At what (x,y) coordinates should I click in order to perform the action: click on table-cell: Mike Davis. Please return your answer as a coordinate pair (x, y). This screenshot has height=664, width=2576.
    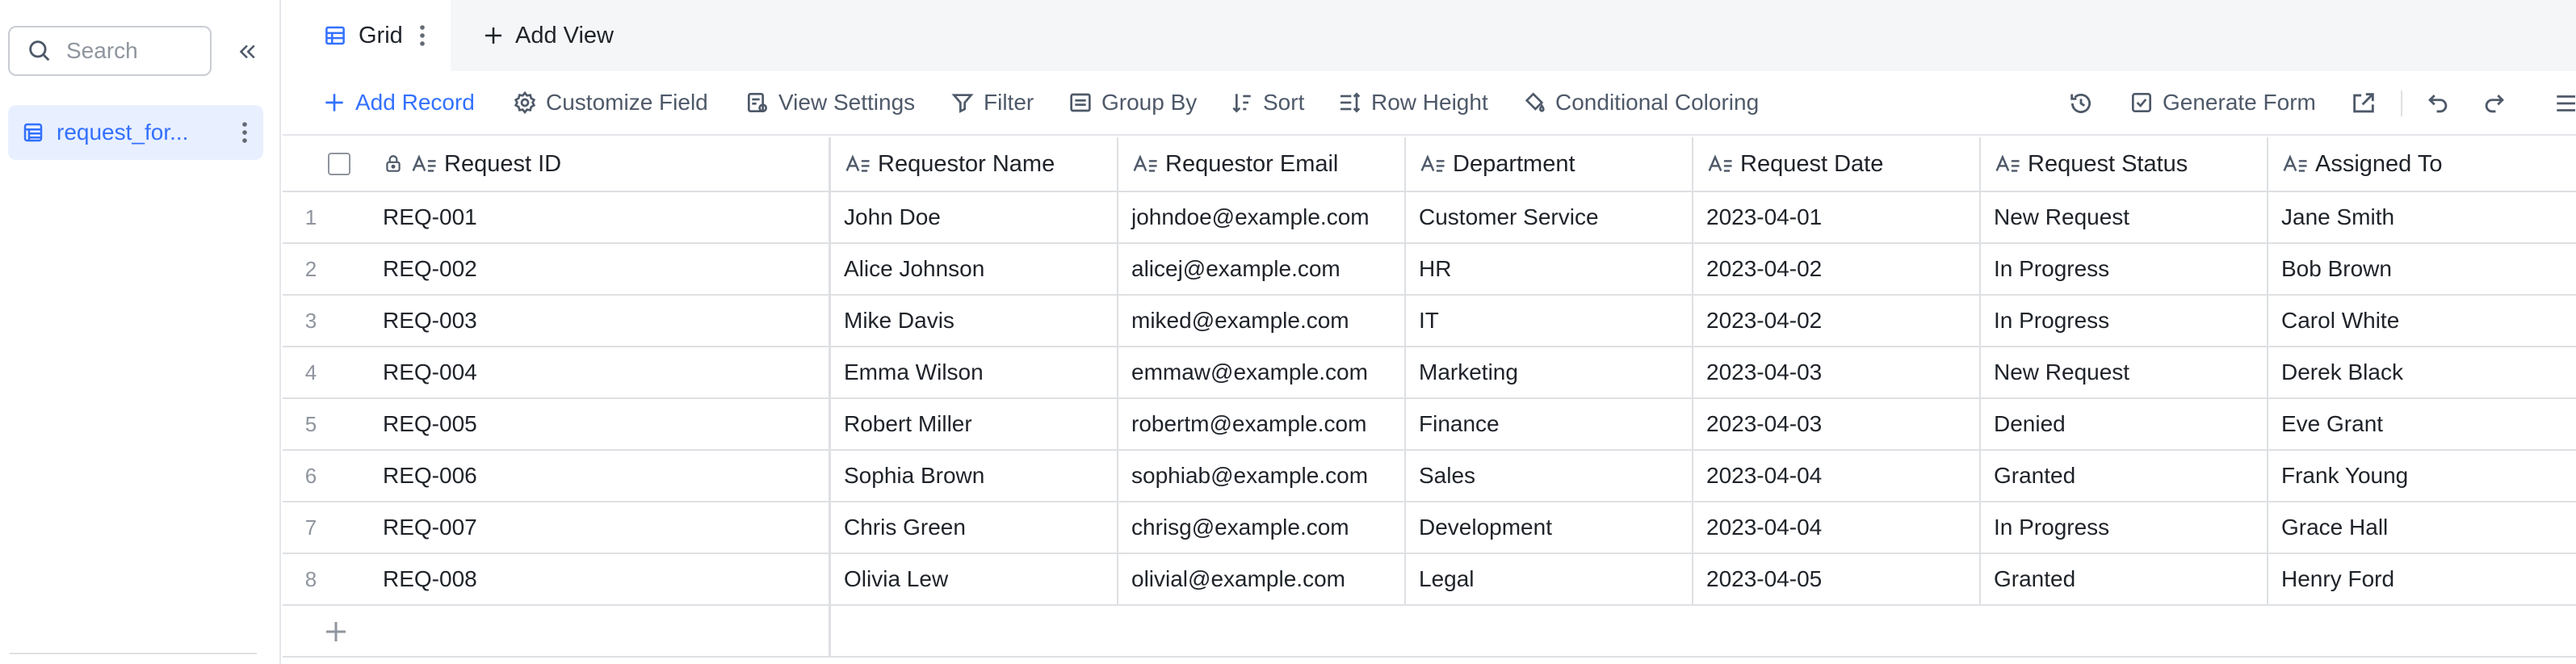
    Looking at the image, I should click on (974, 321).